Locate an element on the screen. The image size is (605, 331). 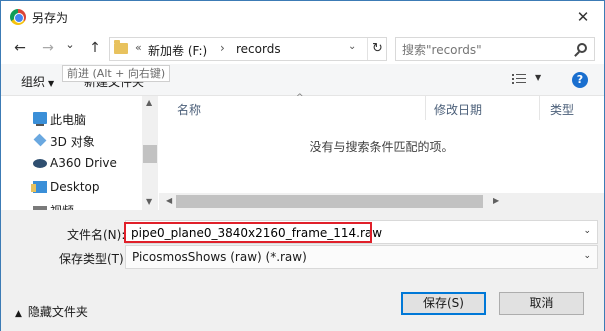
filetype-select: PicosmosShows (raw) (*.raw) ⌄ is located at coordinates (361, 257).